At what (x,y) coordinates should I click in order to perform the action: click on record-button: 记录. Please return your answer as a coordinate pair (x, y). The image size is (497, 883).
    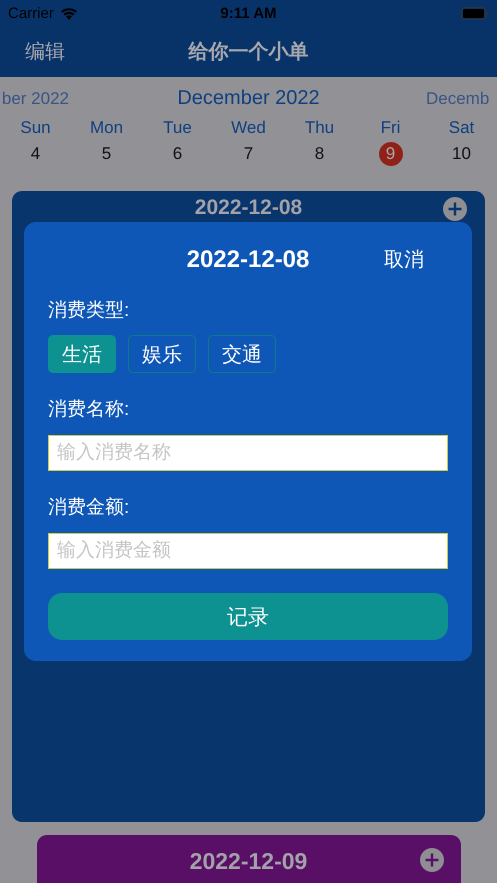
    Looking at the image, I should click on (248, 616).